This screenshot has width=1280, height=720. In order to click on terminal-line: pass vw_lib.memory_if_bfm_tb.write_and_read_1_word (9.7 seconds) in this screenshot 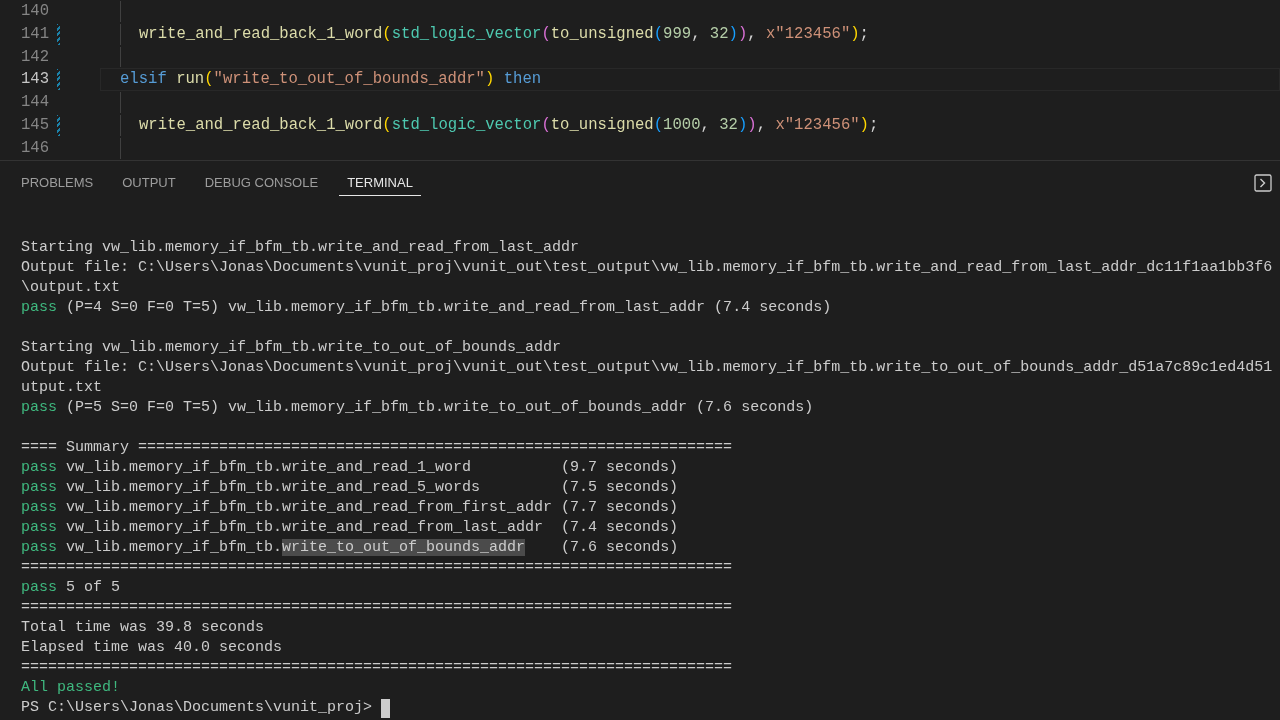, I will do `click(350, 468)`.